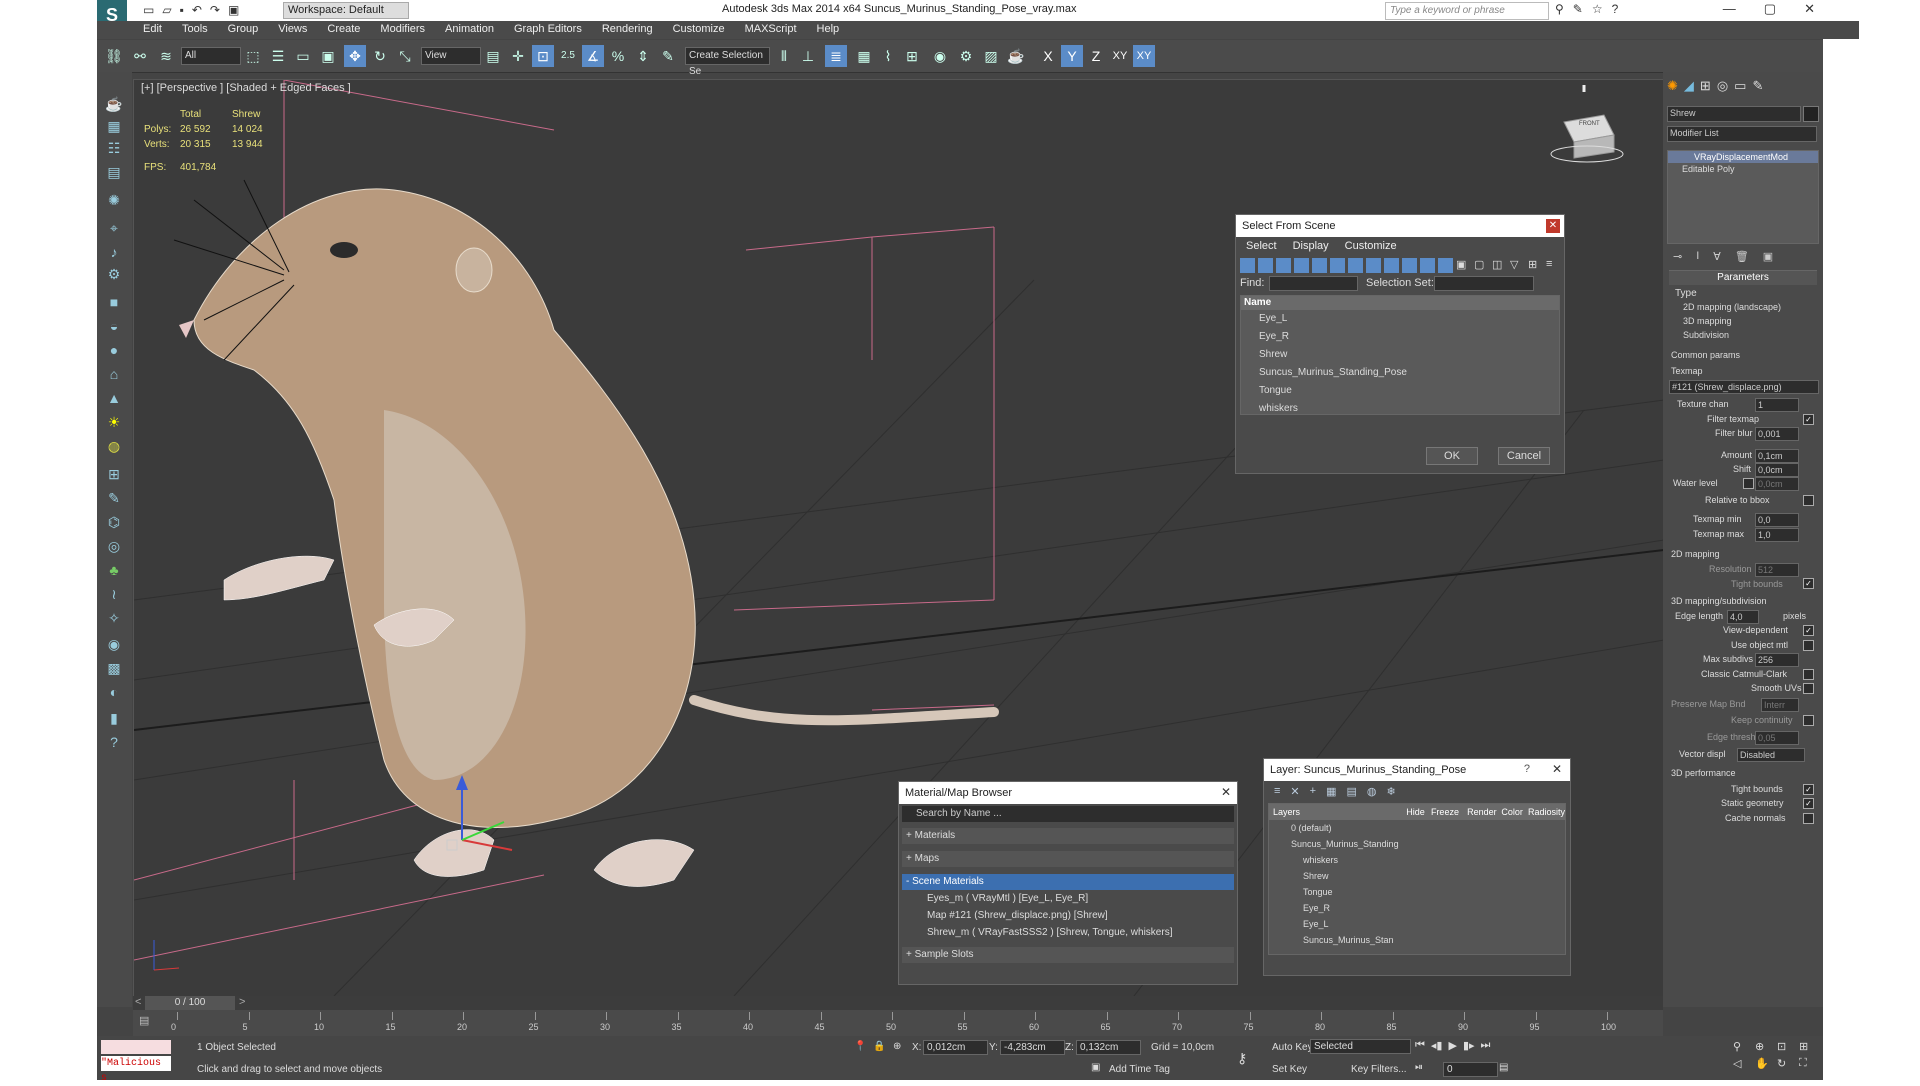 The width and height of the screenshot is (1920, 1086). Describe the element at coordinates (1301, 265) in the screenshot. I see `filter-cameras-icon` at that location.